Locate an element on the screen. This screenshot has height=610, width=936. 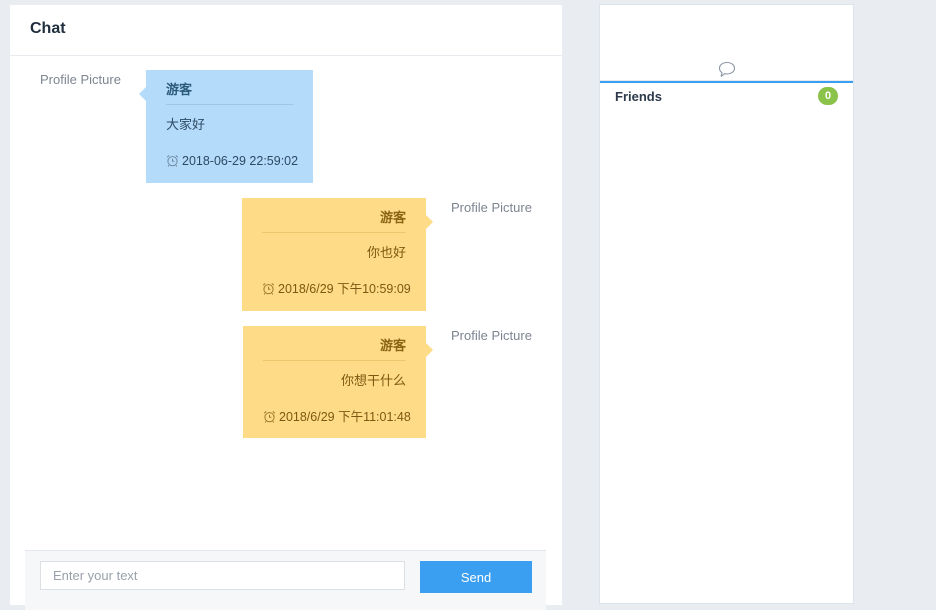
message-time: 2018/6/29 下午10:59:09 is located at coordinates (336, 289).